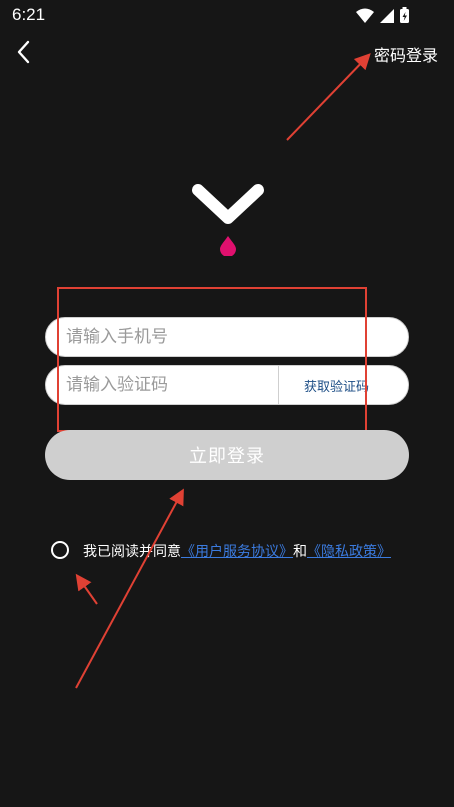 The width and height of the screenshot is (454, 807). I want to click on annotation-arrow-login, so click(129, 588).